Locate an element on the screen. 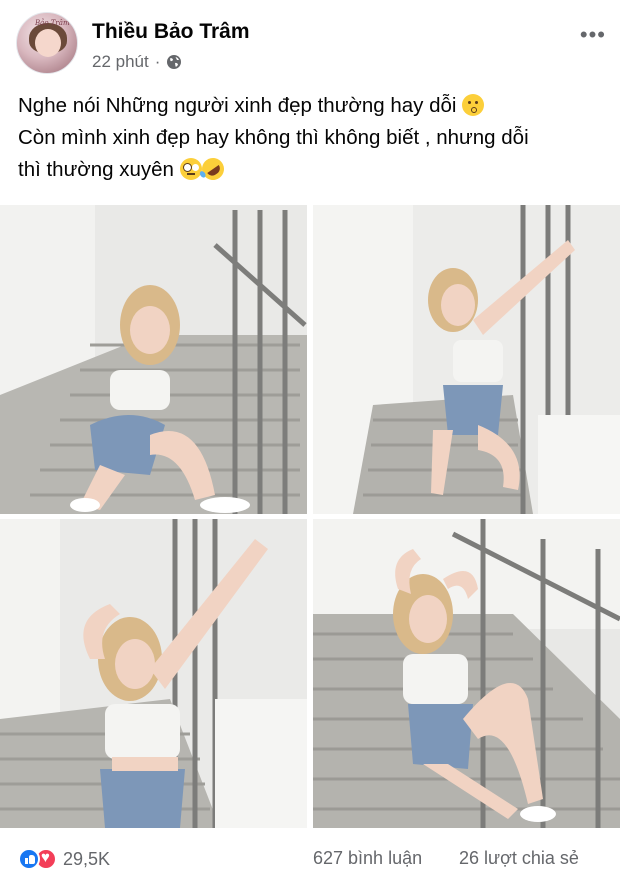 Image resolution: width=620 pixels, height=875 pixels. post-timestamp: 22 phút is located at coordinates (120, 62).